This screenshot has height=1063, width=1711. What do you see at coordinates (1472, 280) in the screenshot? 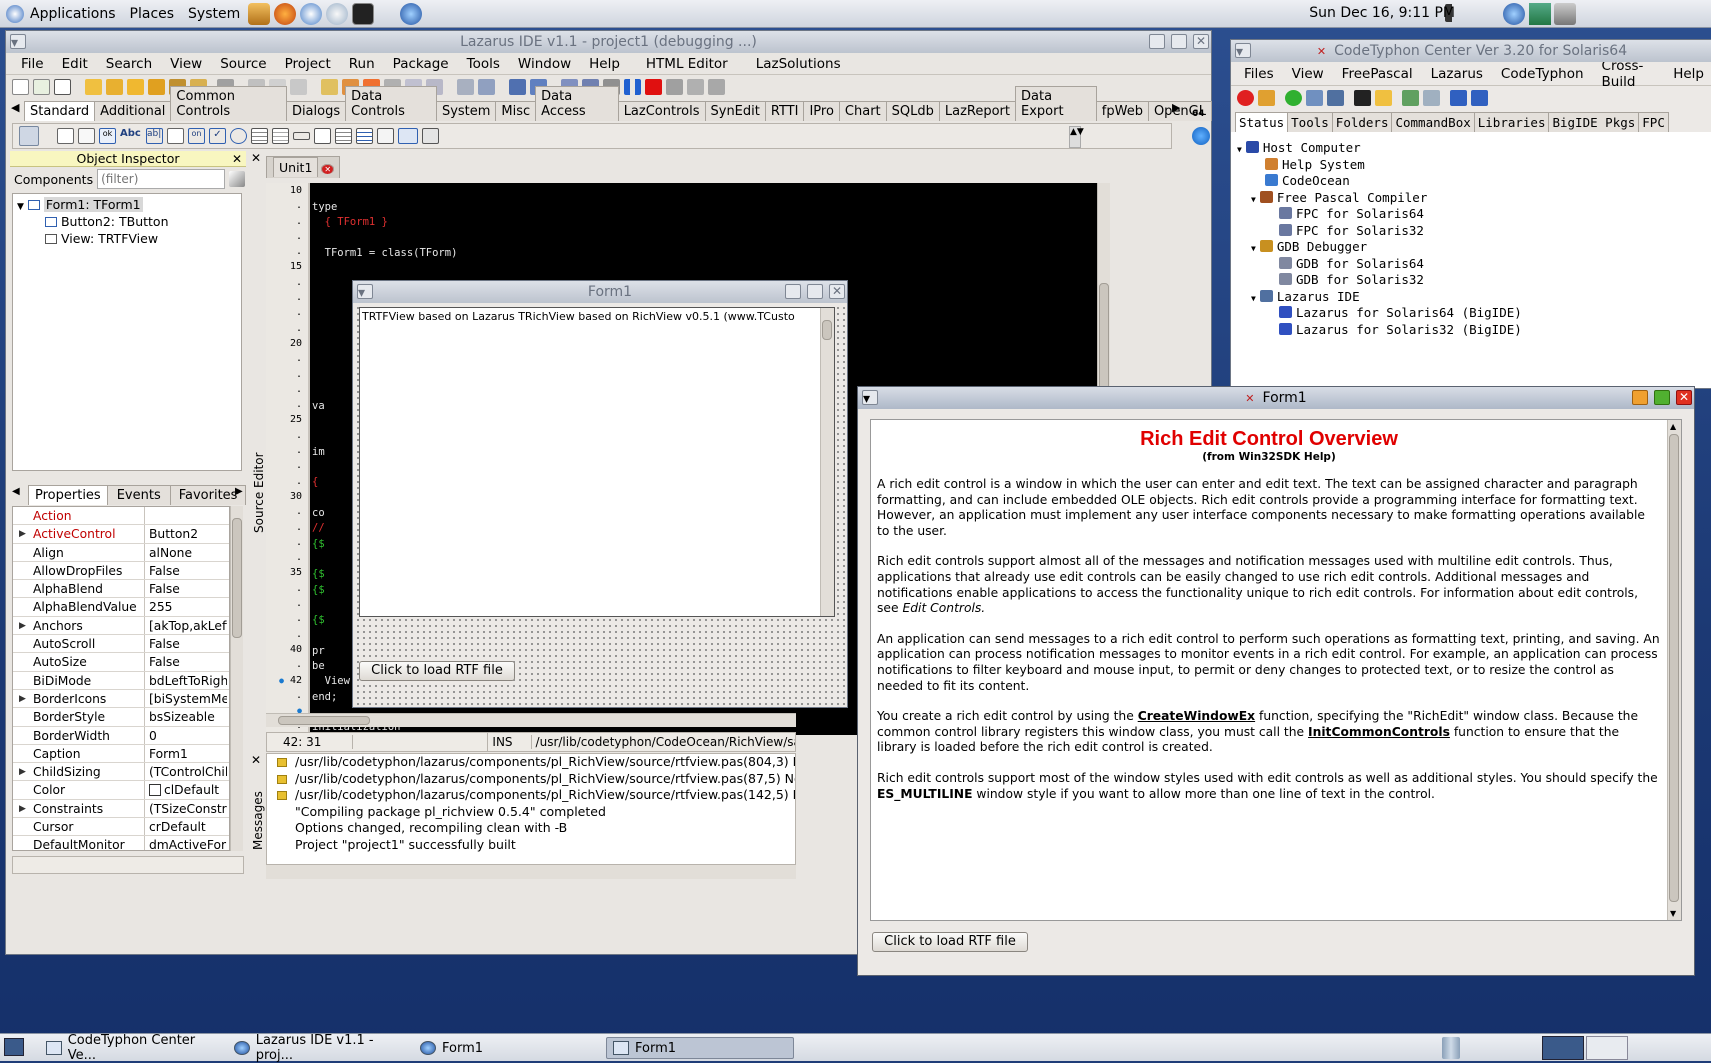
I see `ctc-tree-node: GDB for Solaris32` at bounding box center [1472, 280].